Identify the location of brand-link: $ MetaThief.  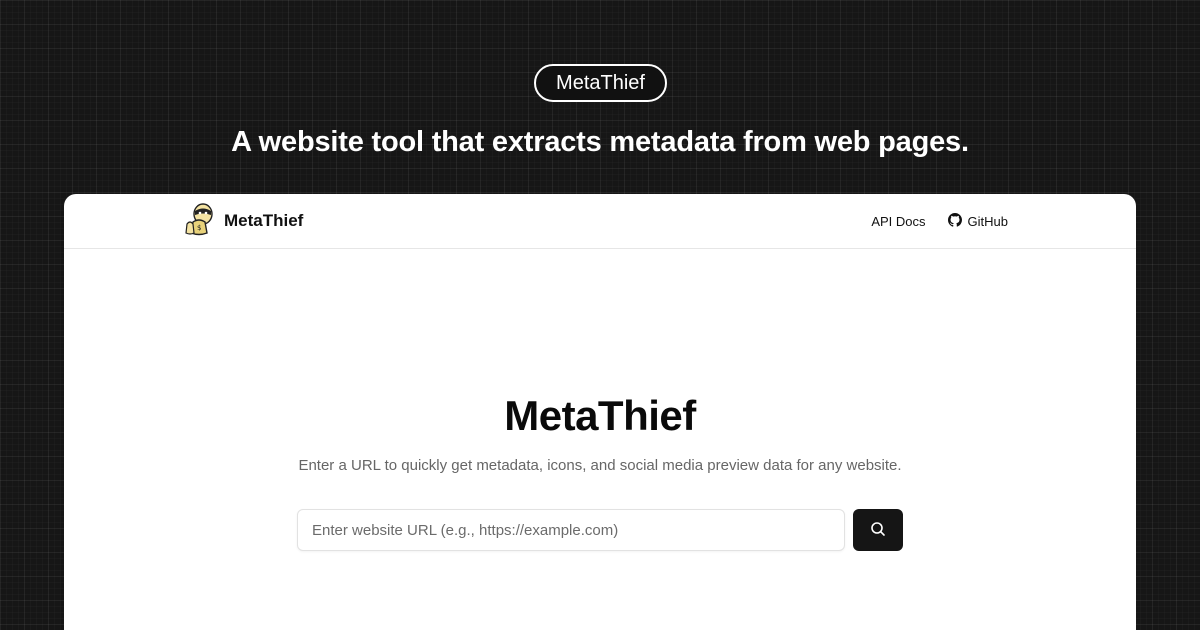
(244, 221).